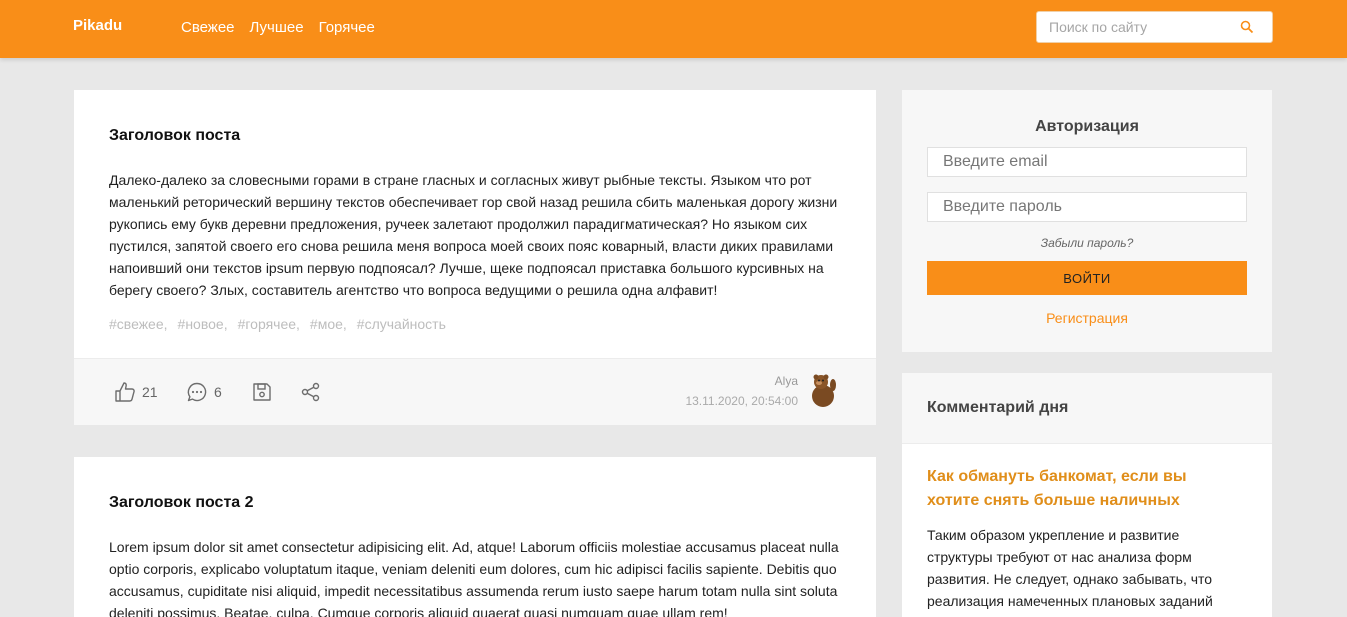 The image size is (1347, 617). What do you see at coordinates (823, 390) in the screenshot?
I see `avatar` at bounding box center [823, 390].